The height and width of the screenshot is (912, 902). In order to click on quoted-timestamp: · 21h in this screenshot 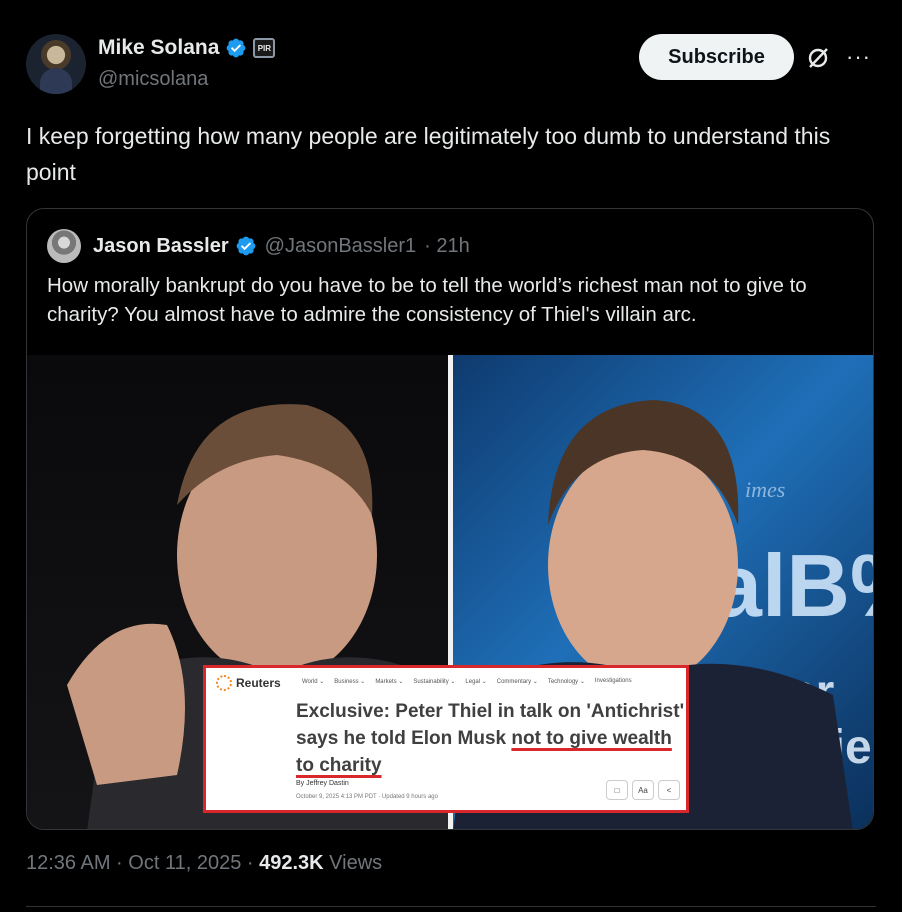, I will do `click(447, 246)`.